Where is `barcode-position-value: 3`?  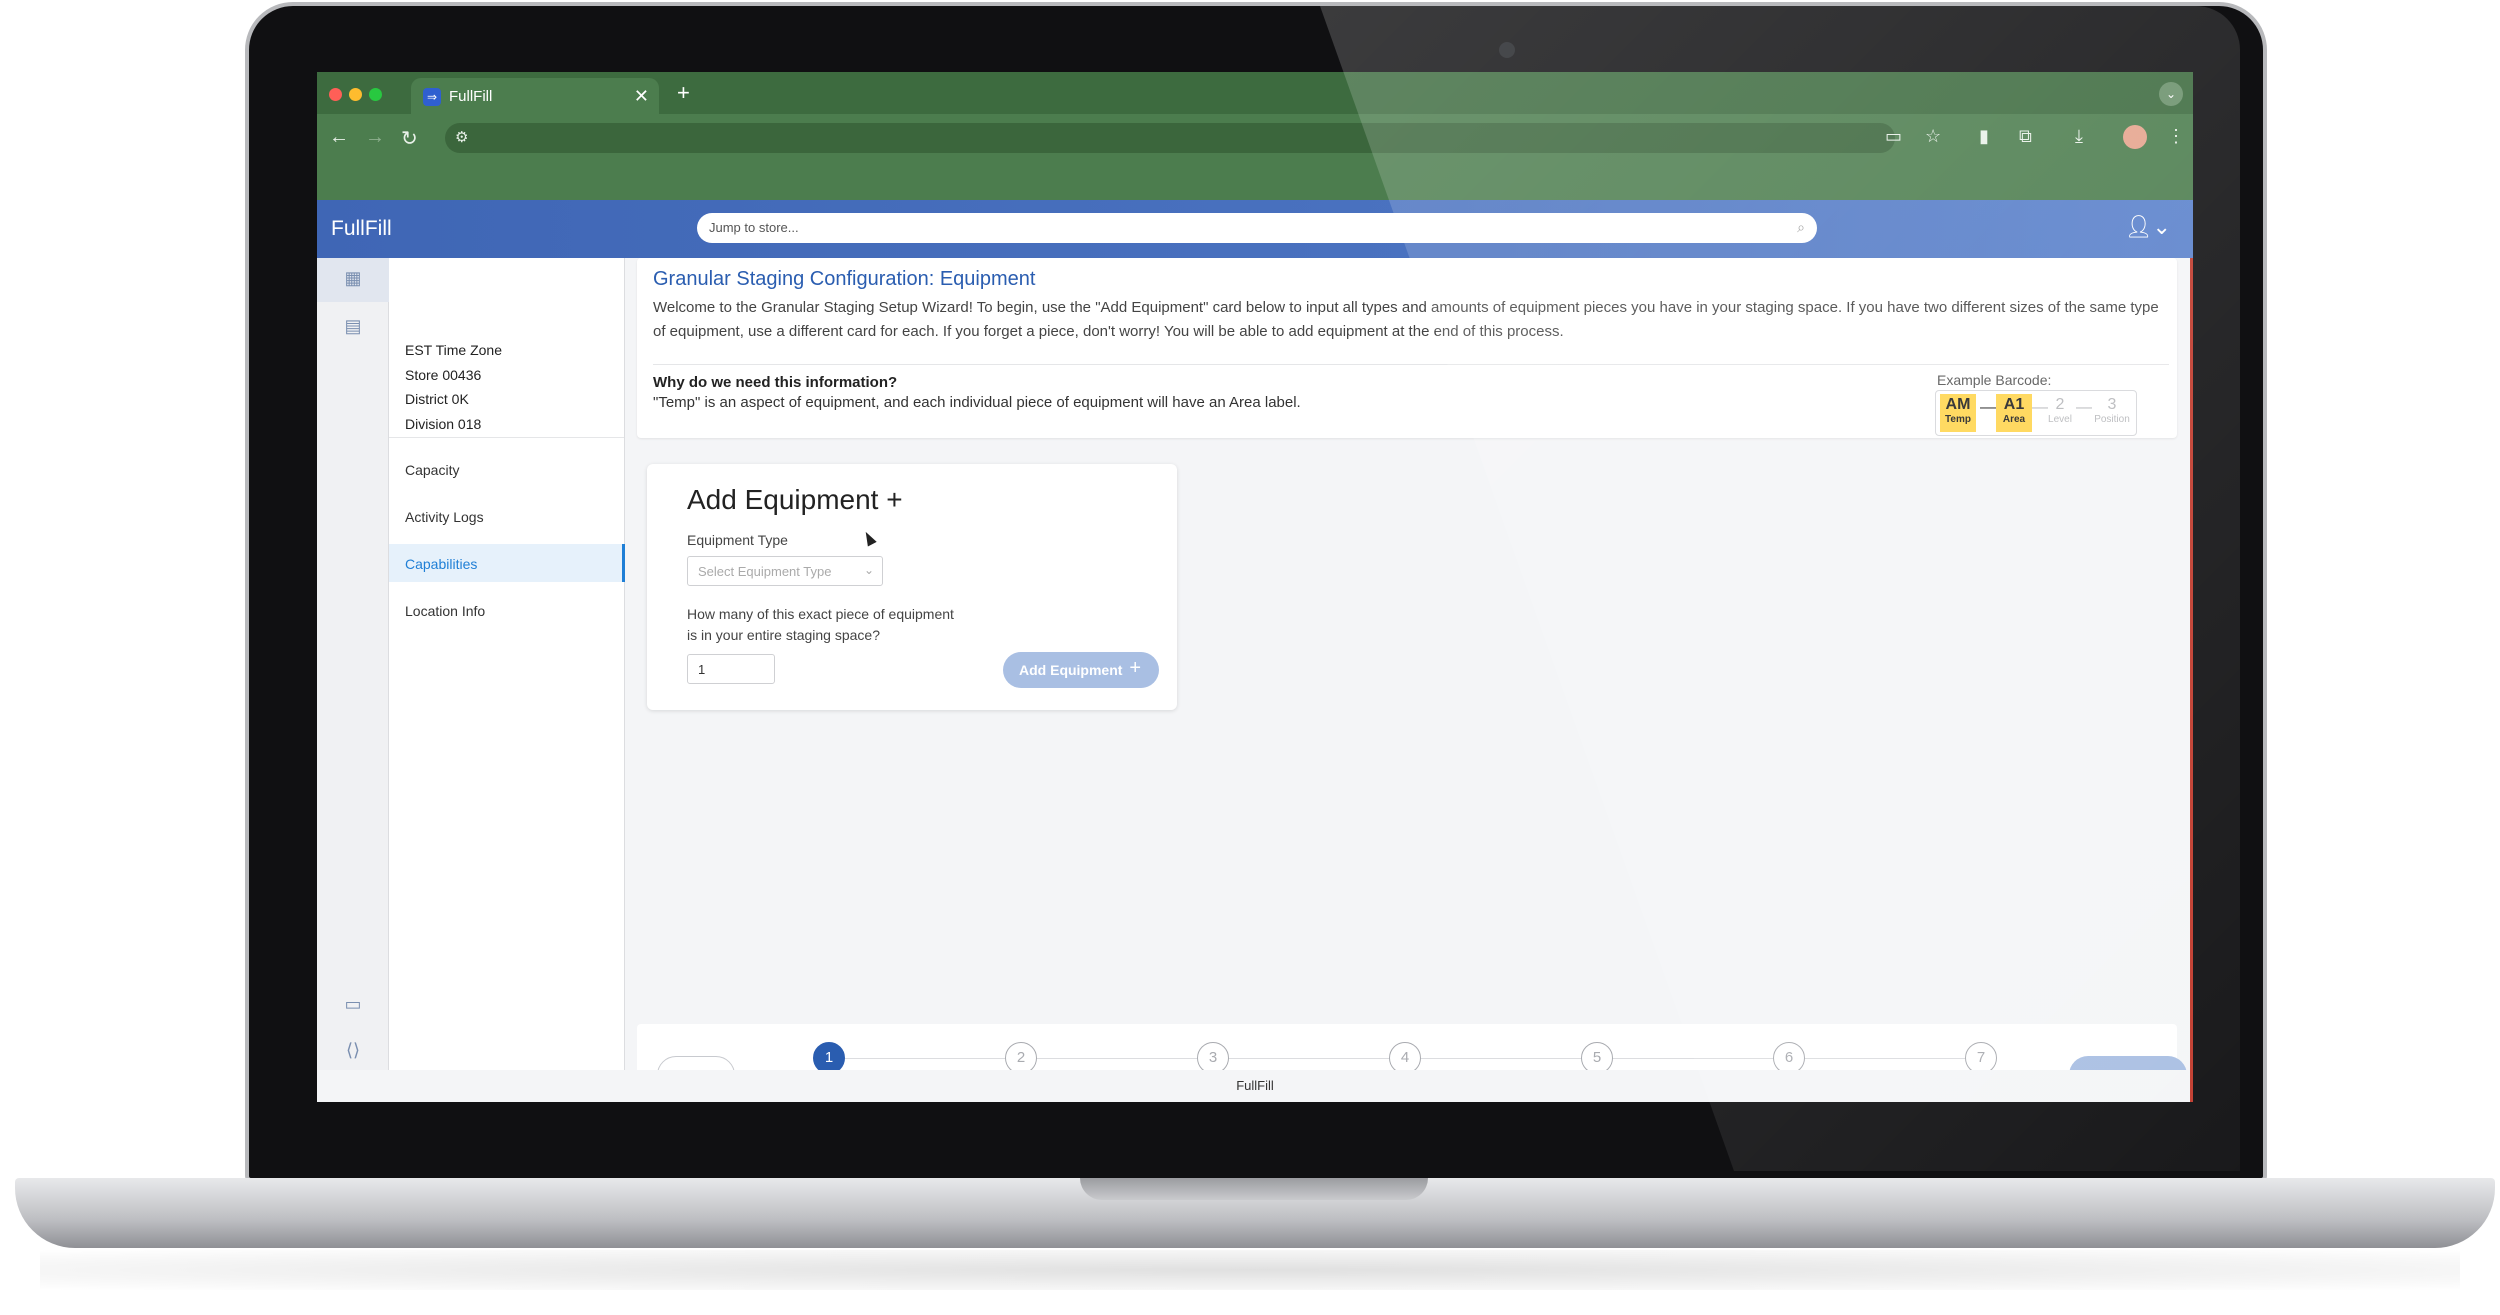
barcode-position-value: 3 is located at coordinates (2112, 404).